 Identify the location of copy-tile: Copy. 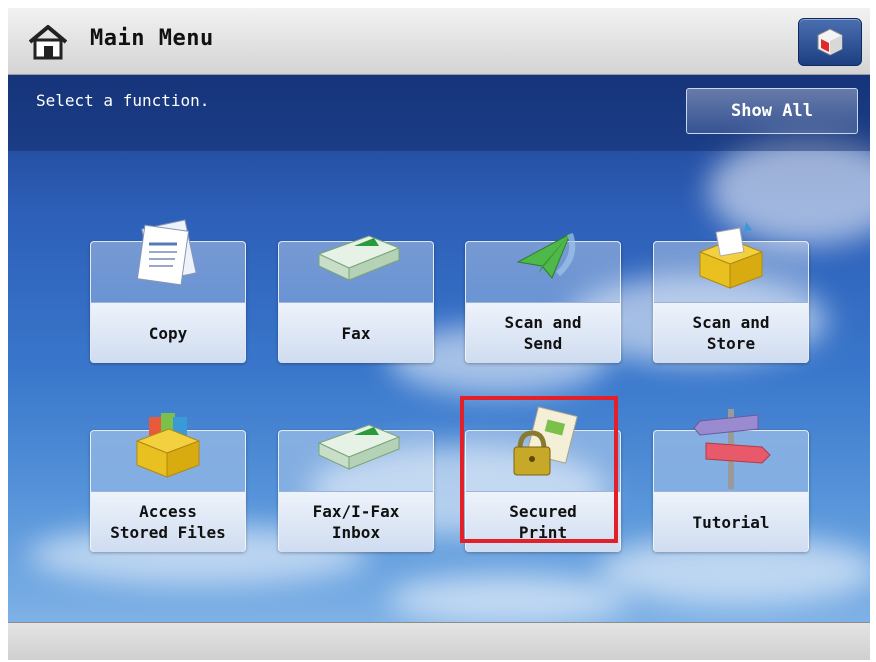
(168, 291).